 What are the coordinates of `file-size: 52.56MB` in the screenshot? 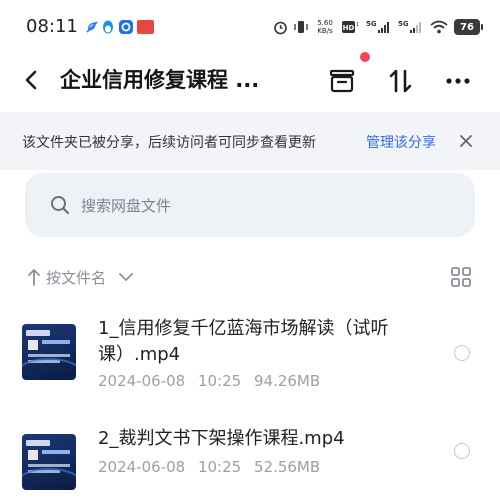 It's located at (287, 467).